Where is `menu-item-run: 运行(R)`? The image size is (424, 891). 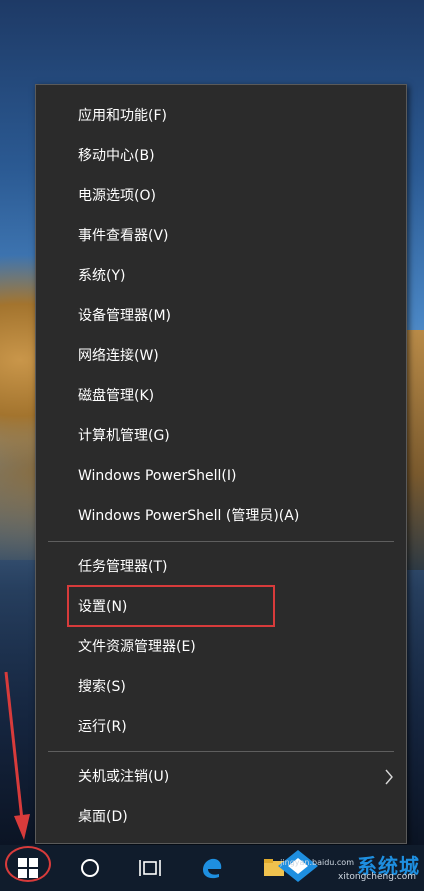
menu-item-run: 运行(R) is located at coordinates (221, 727).